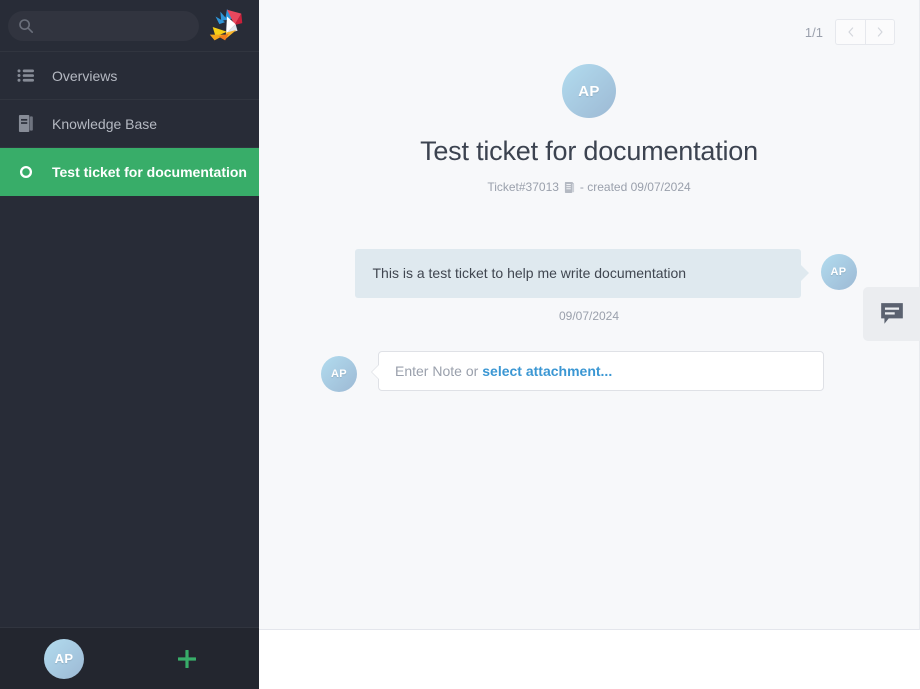 The height and width of the screenshot is (689, 920). Describe the element at coordinates (437, 370) in the screenshot. I see `note-placeholder-text: Enter Note or` at that location.